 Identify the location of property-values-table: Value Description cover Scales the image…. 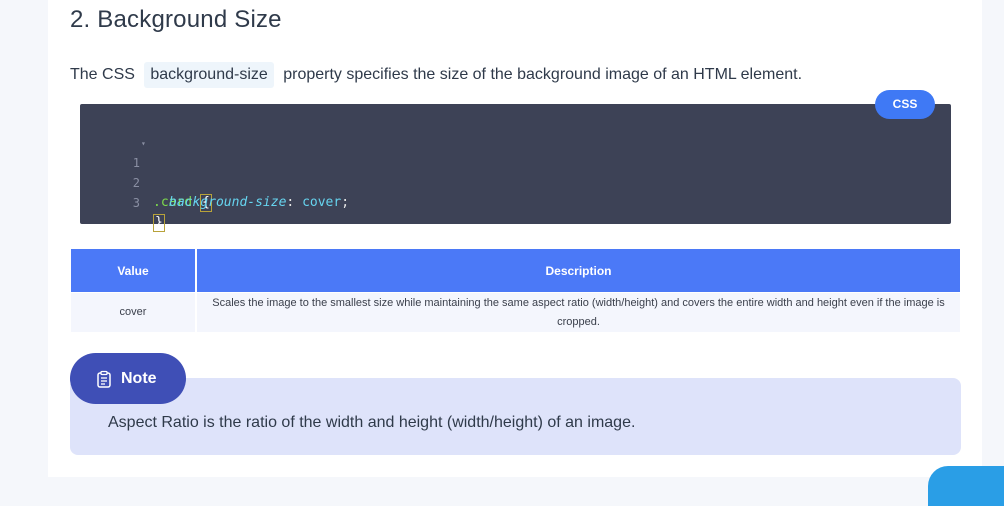
(515, 290).